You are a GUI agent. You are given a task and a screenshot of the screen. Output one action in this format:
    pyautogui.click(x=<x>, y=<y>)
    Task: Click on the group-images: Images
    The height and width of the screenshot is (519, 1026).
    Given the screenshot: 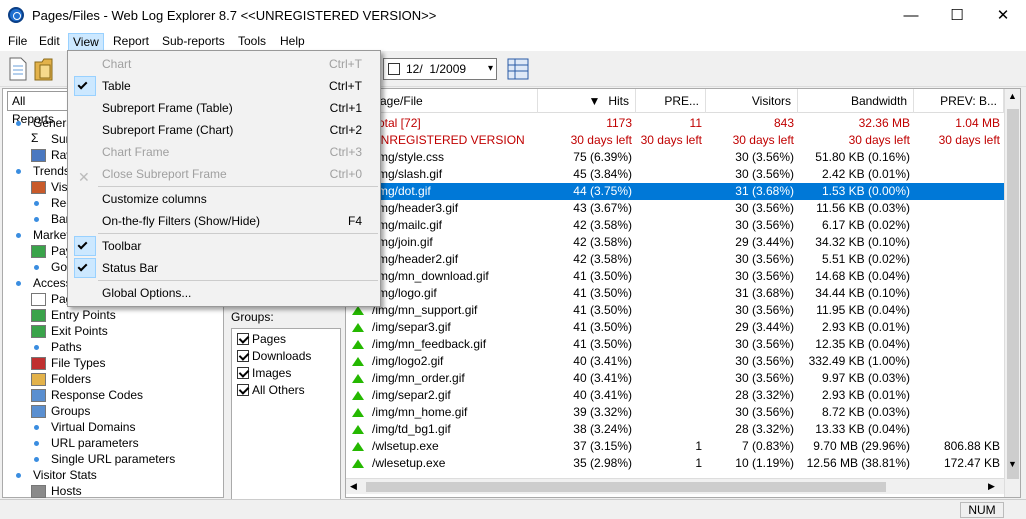 What is the action you would take?
    pyautogui.click(x=264, y=373)
    